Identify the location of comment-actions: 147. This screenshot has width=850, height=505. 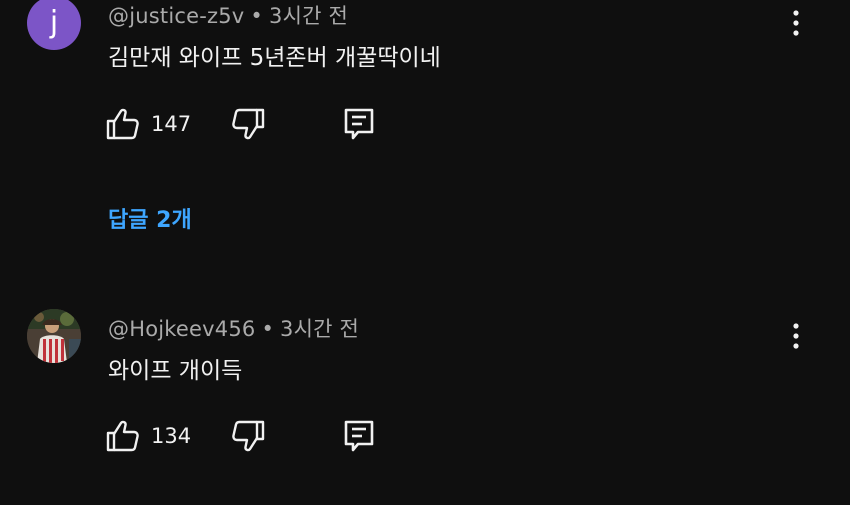
(425, 124).